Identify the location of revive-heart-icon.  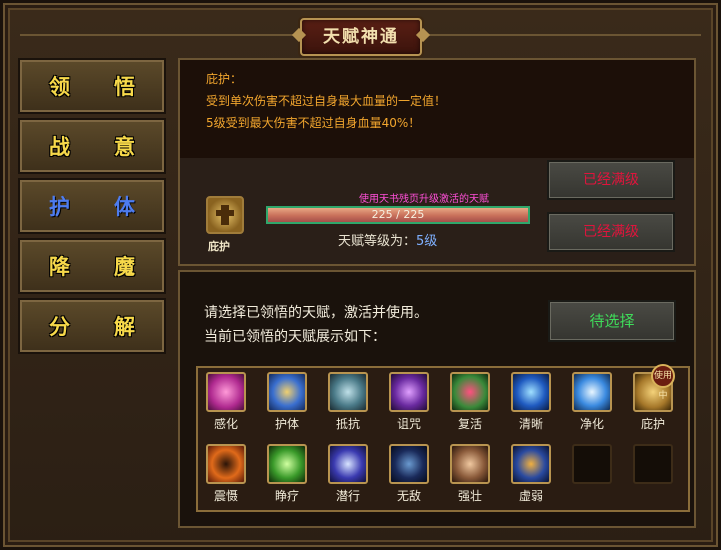
(470, 392).